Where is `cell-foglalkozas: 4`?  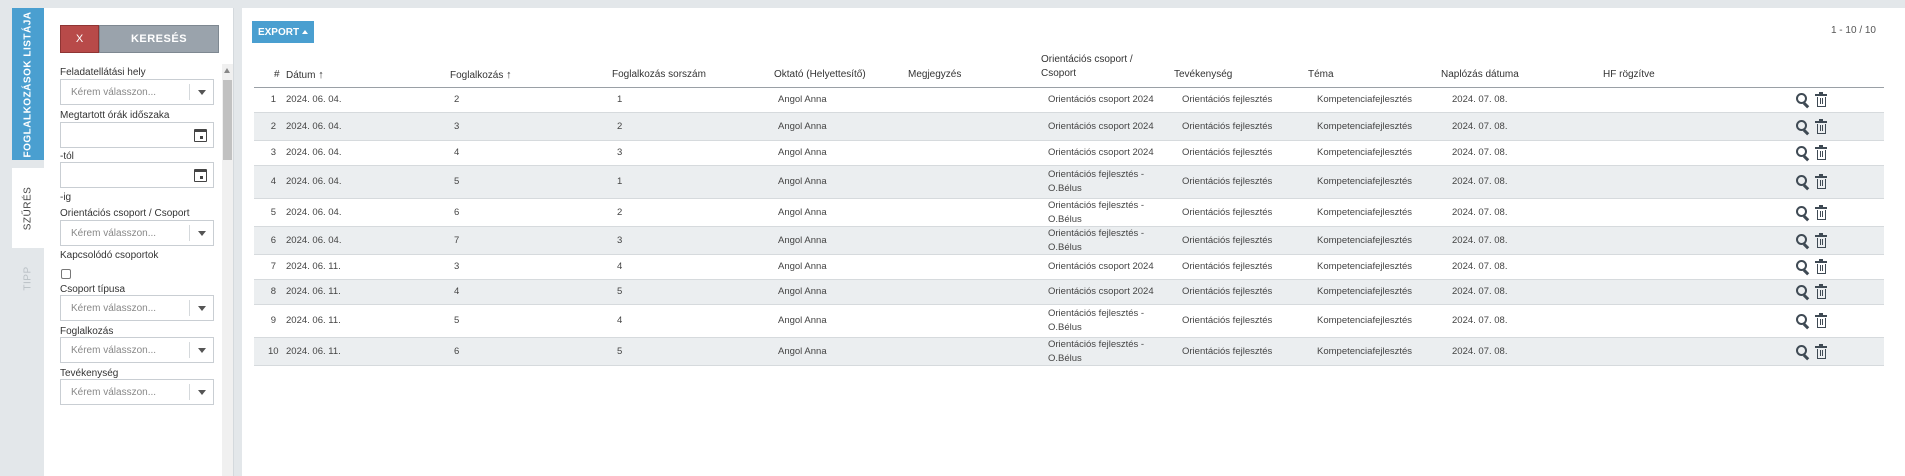
cell-foglalkozas: 4 is located at coordinates (457, 291).